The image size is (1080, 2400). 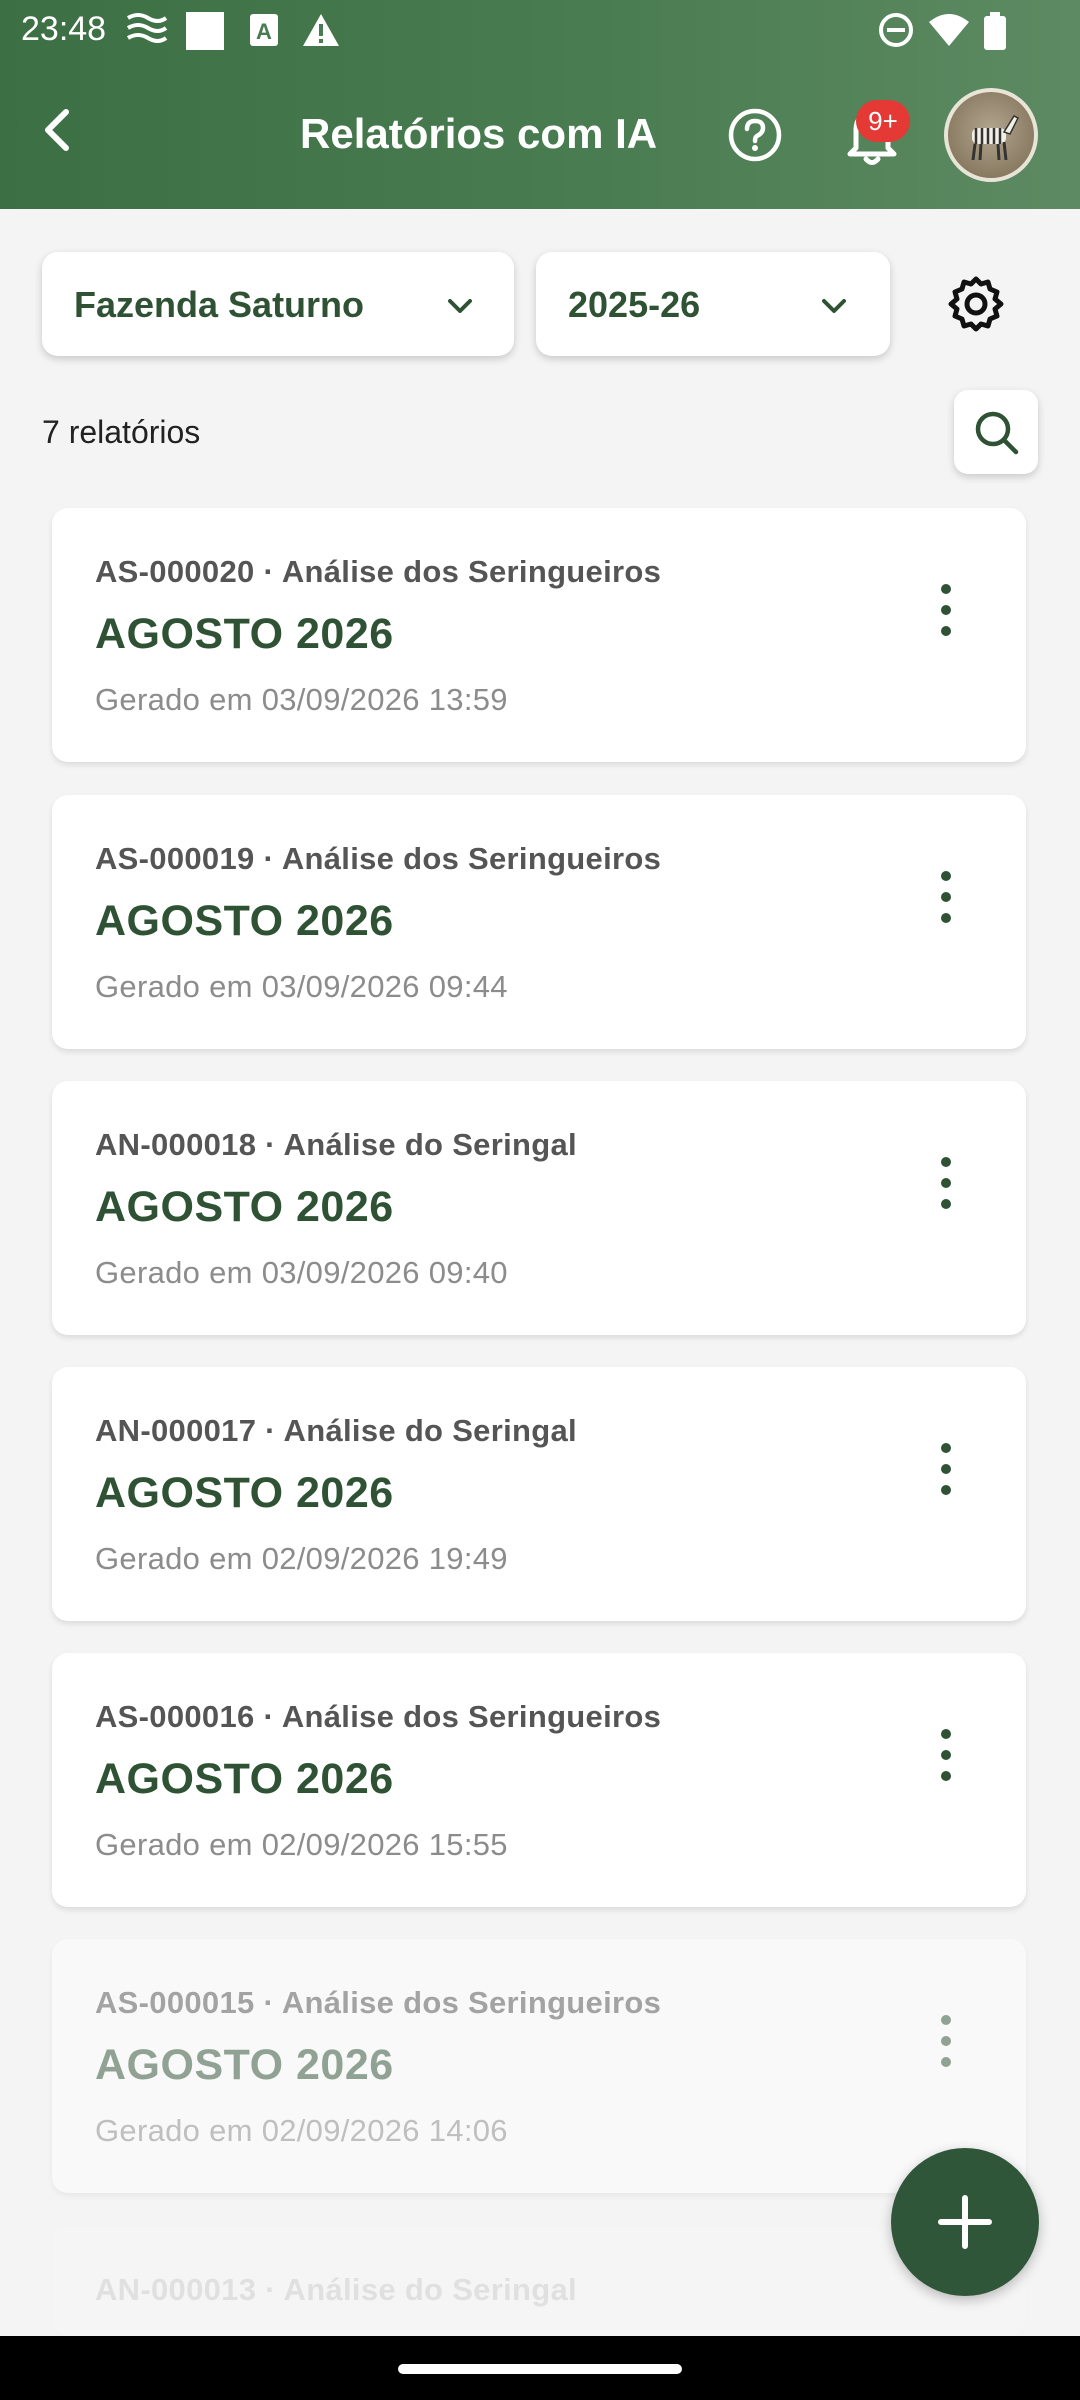 What do you see at coordinates (60, 130) in the screenshot?
I see `back-arrow-icon` at bounding box center [60, 130].